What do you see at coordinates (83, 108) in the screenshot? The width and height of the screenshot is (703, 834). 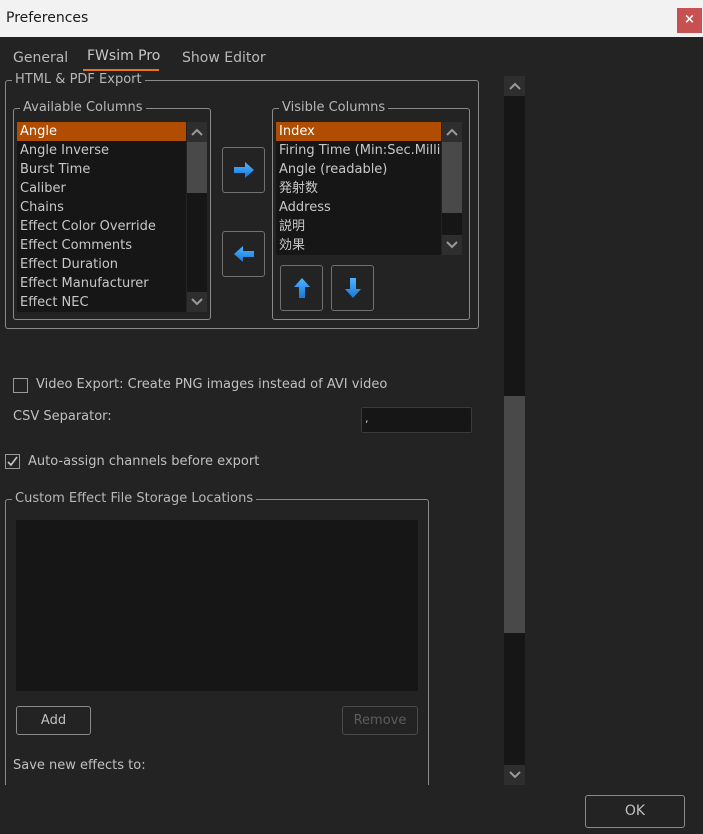 I see `available-columns-title: Available Columns` at bounding box center [83, 108].